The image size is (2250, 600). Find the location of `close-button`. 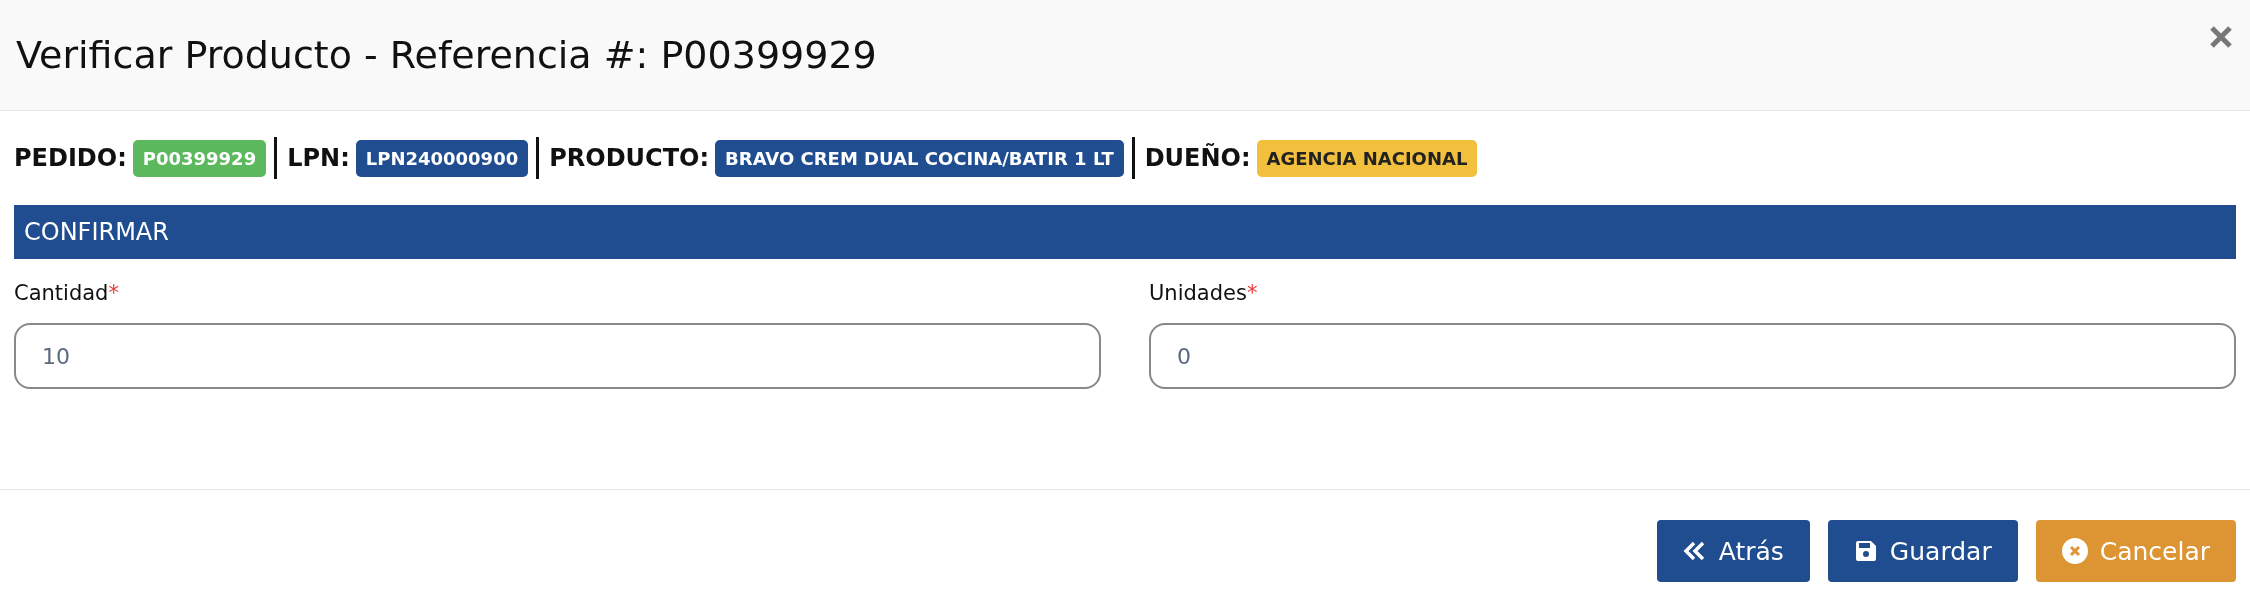

close-button is located at coordinates (2221, 37).